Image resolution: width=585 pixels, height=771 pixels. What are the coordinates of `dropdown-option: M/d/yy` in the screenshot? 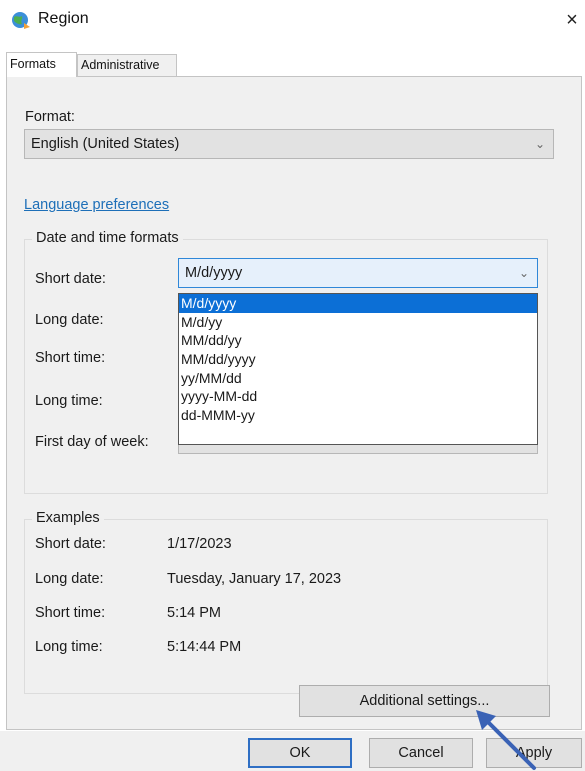 It's located at (358, 322).